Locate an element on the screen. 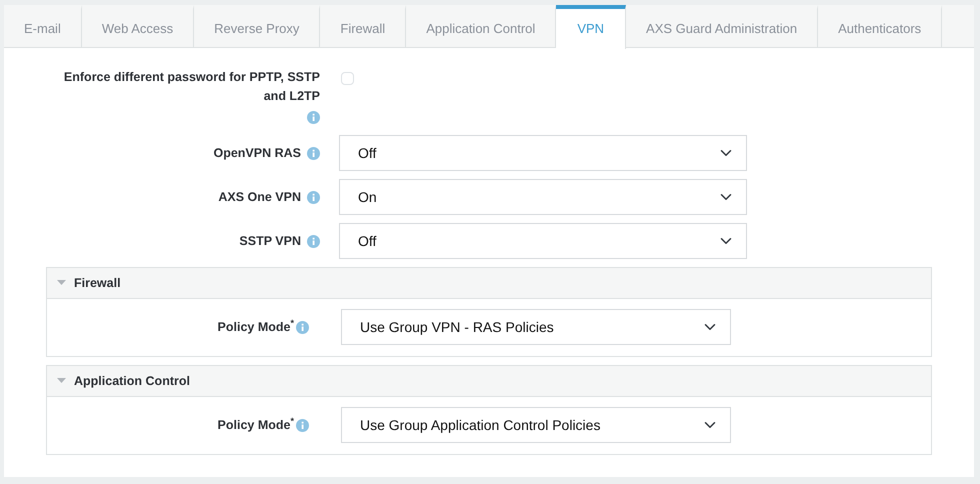  dropdown: Use Group Application Control Policies is located at coordinates (536, 425).